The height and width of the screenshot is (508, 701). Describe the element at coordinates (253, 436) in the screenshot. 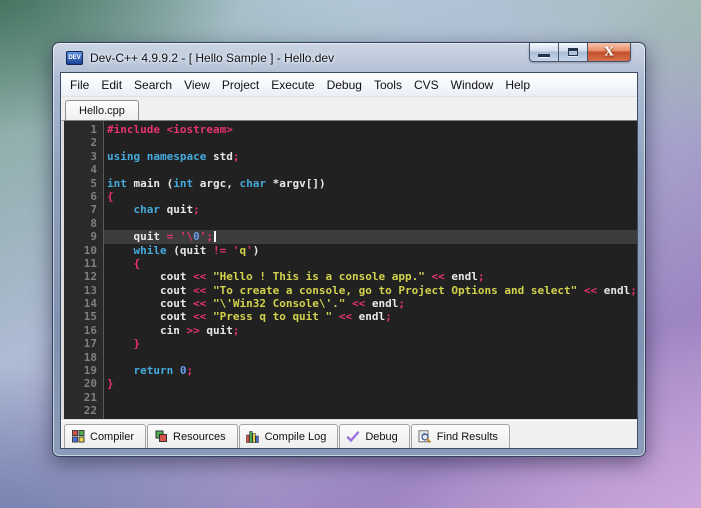

I see `bar-chart-icon` at that location.